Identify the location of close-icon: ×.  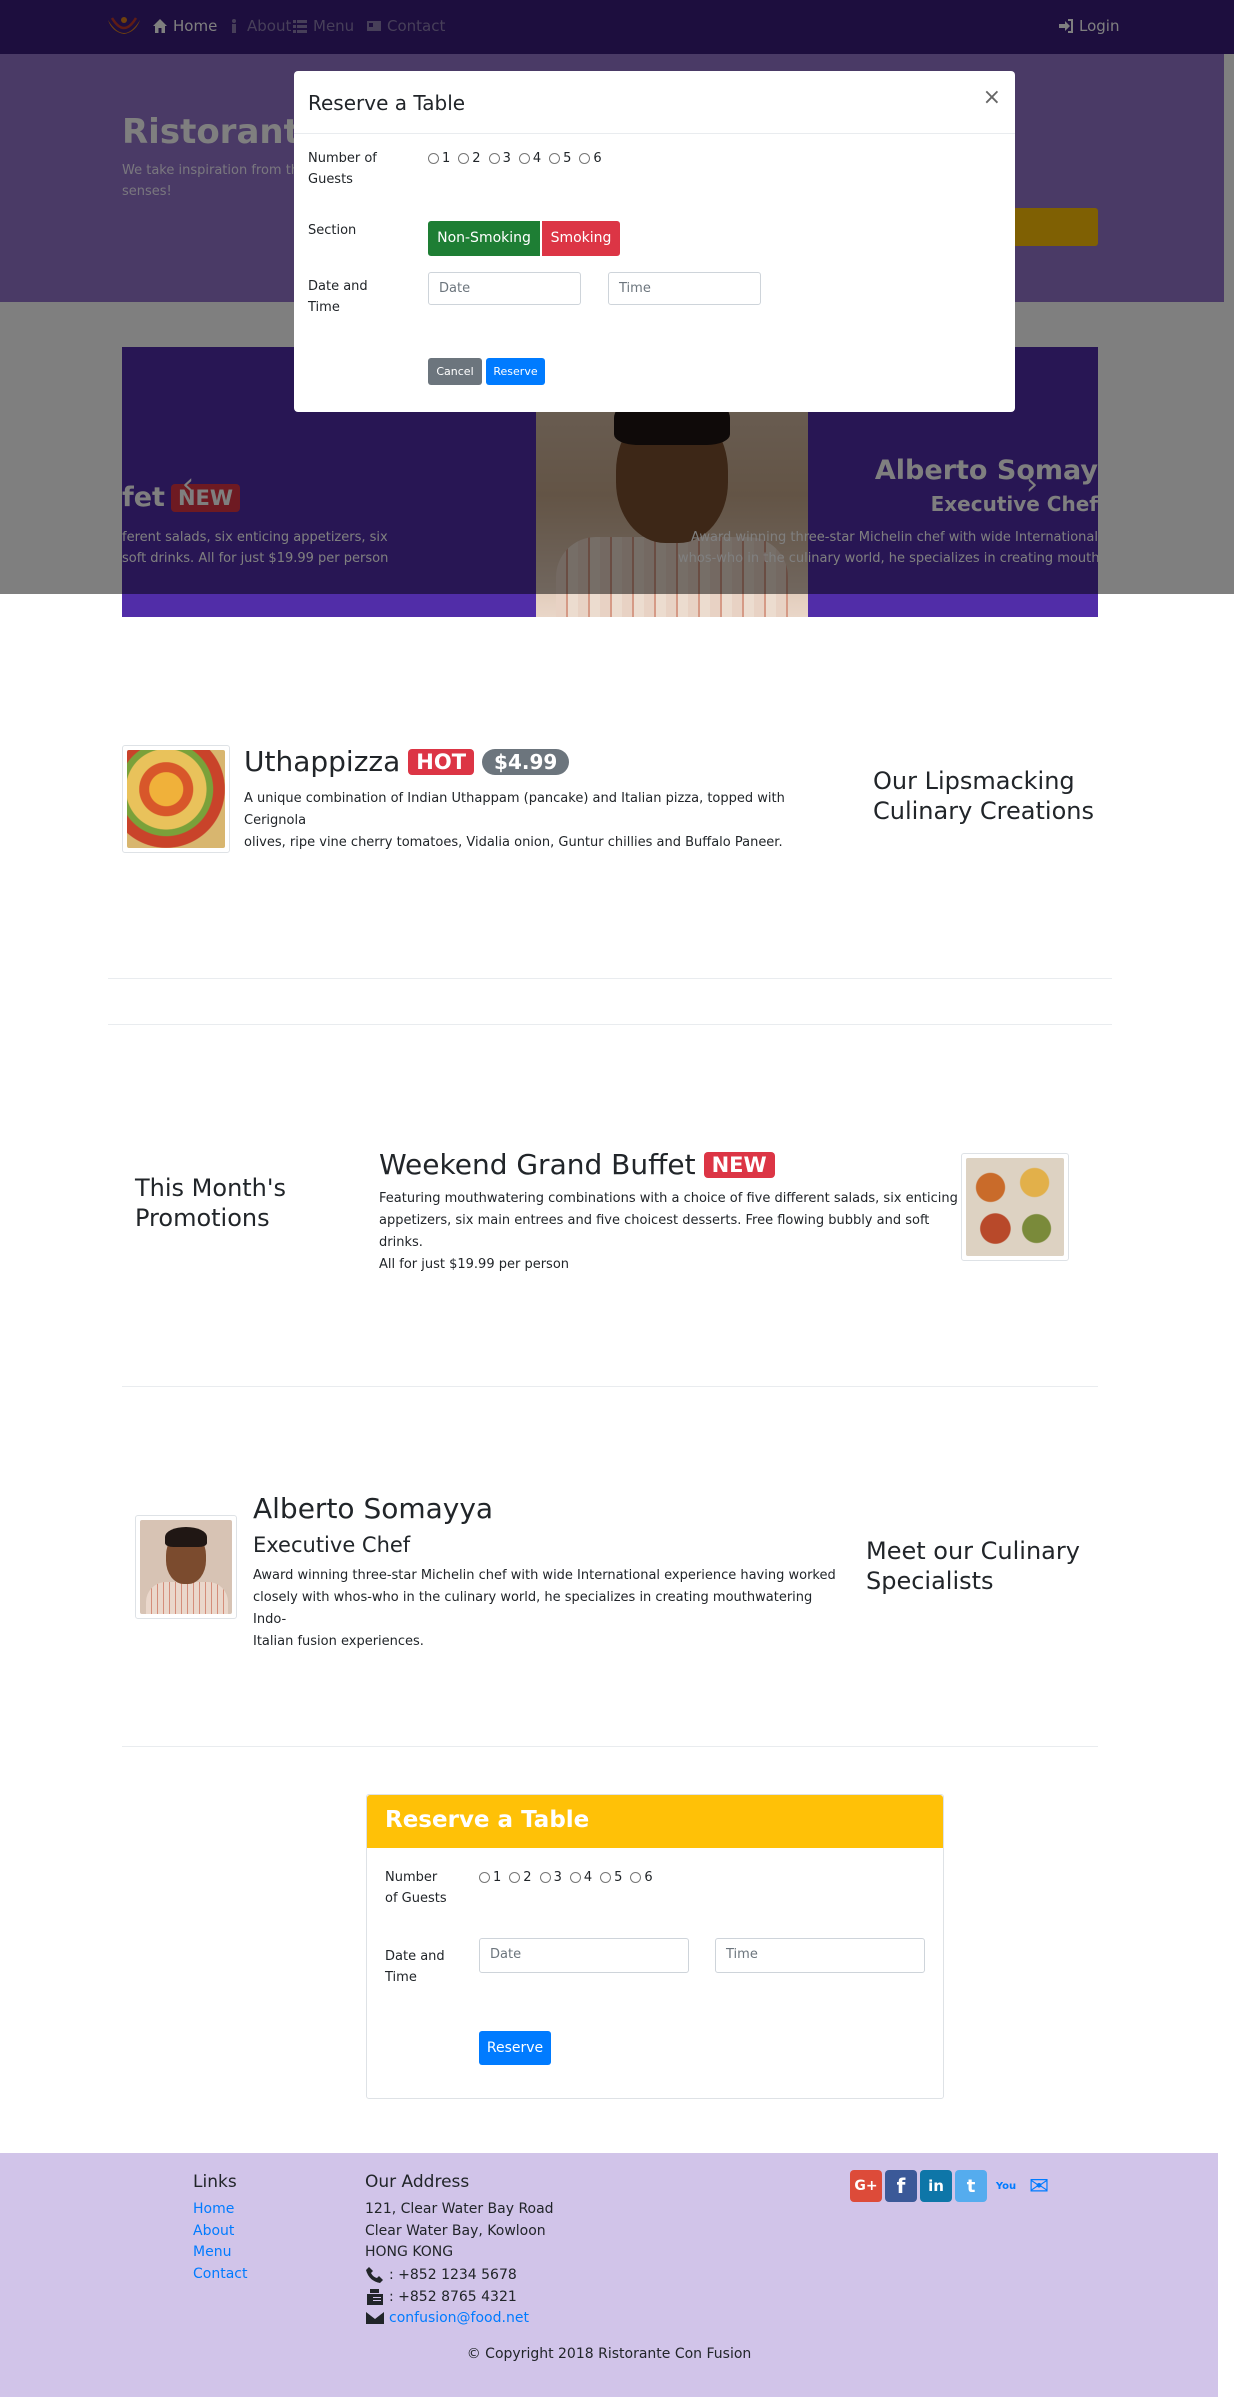
(992, 97).